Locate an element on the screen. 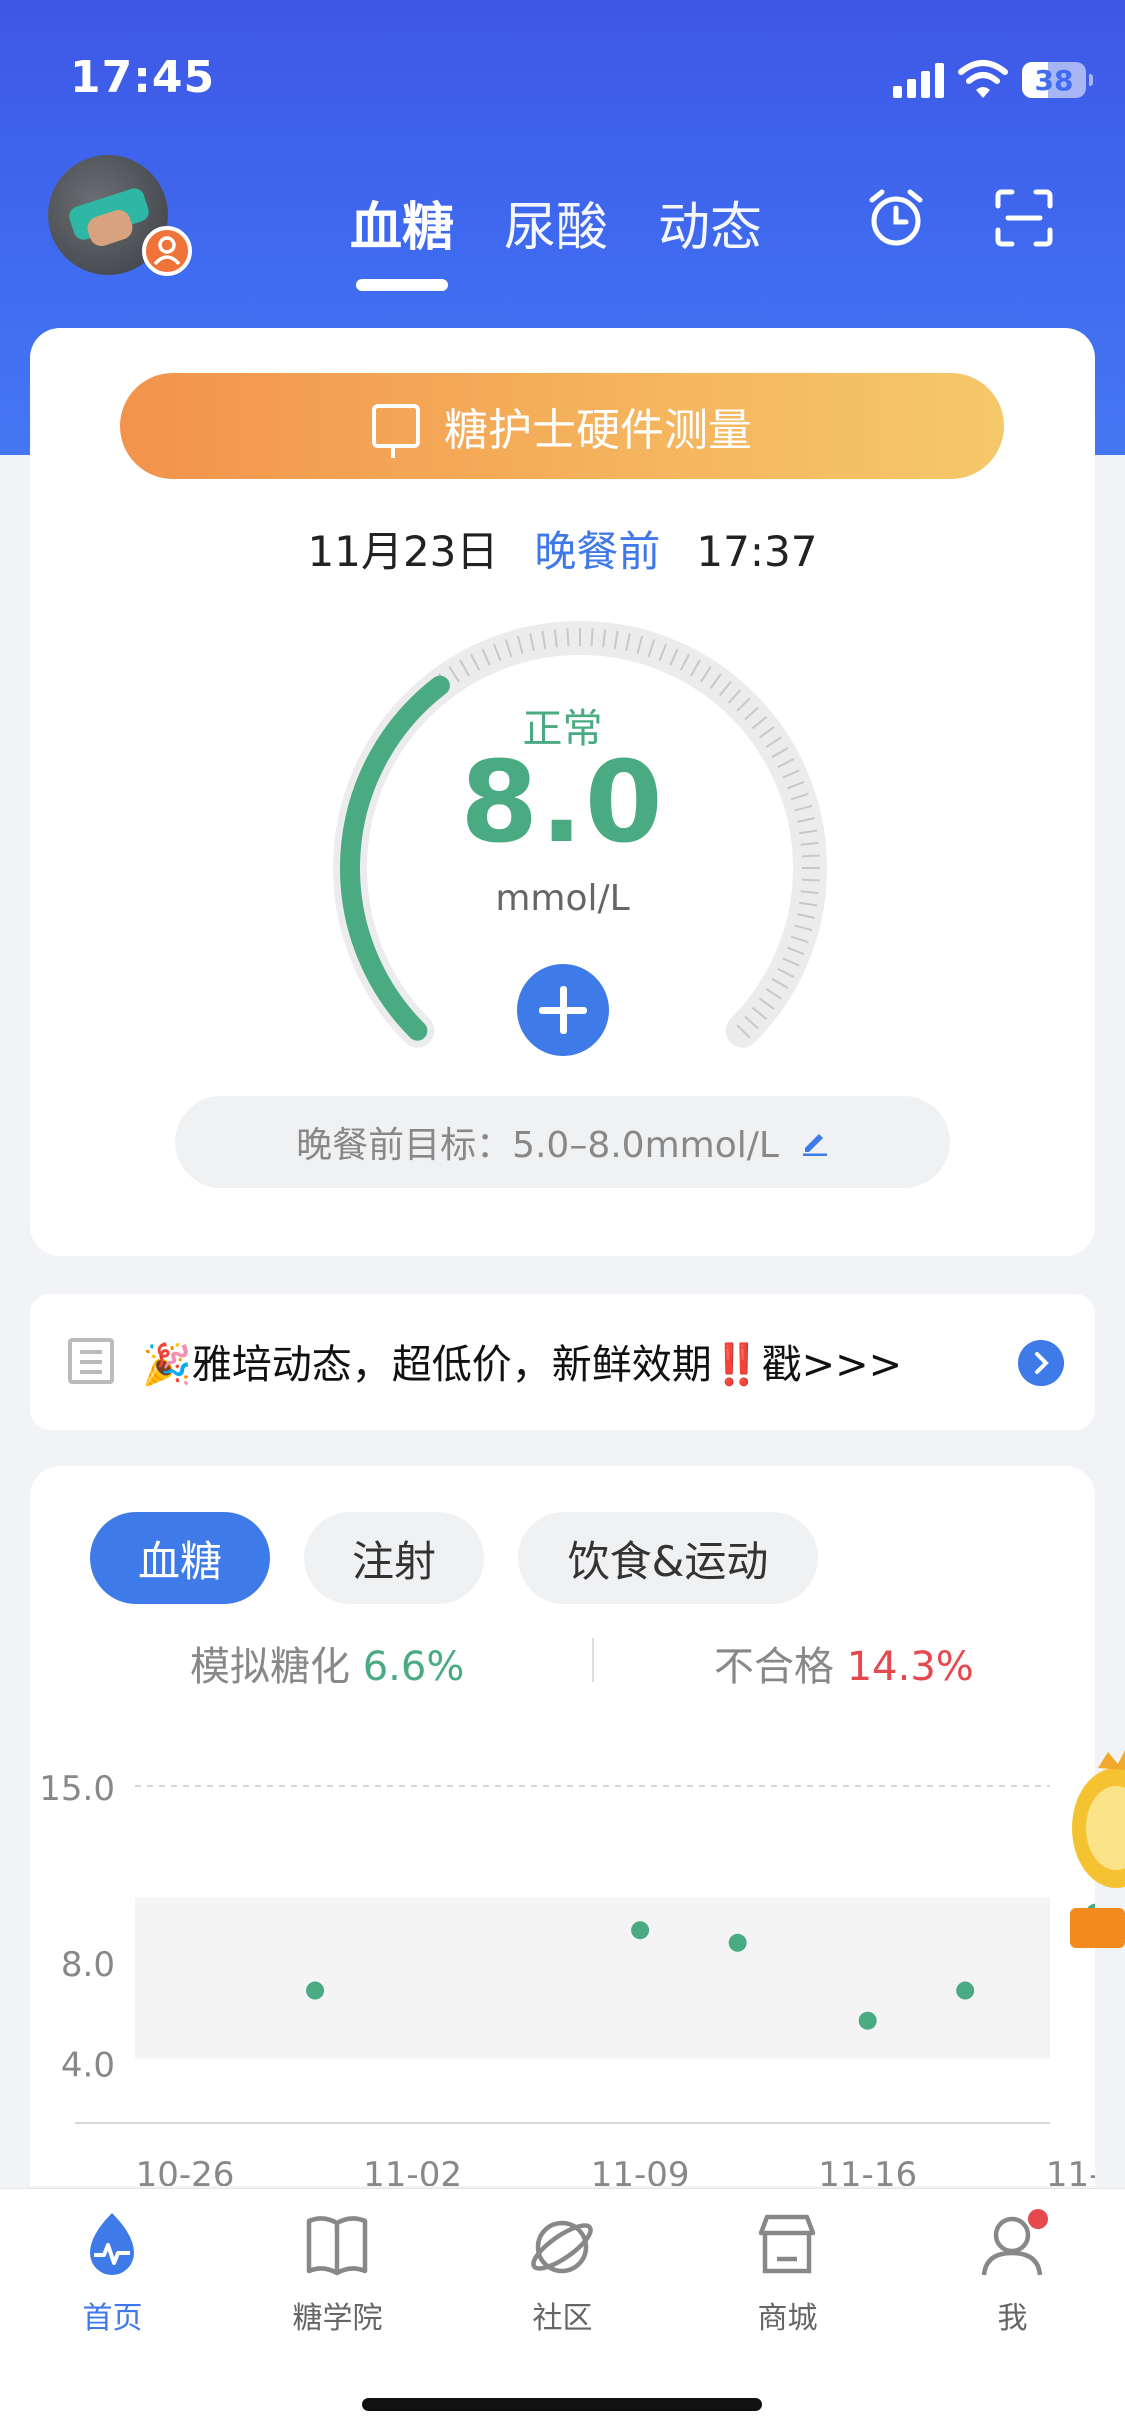 This screenshot has width=1125, height=2436. edit-icon is located at coordinates (815, 1142).